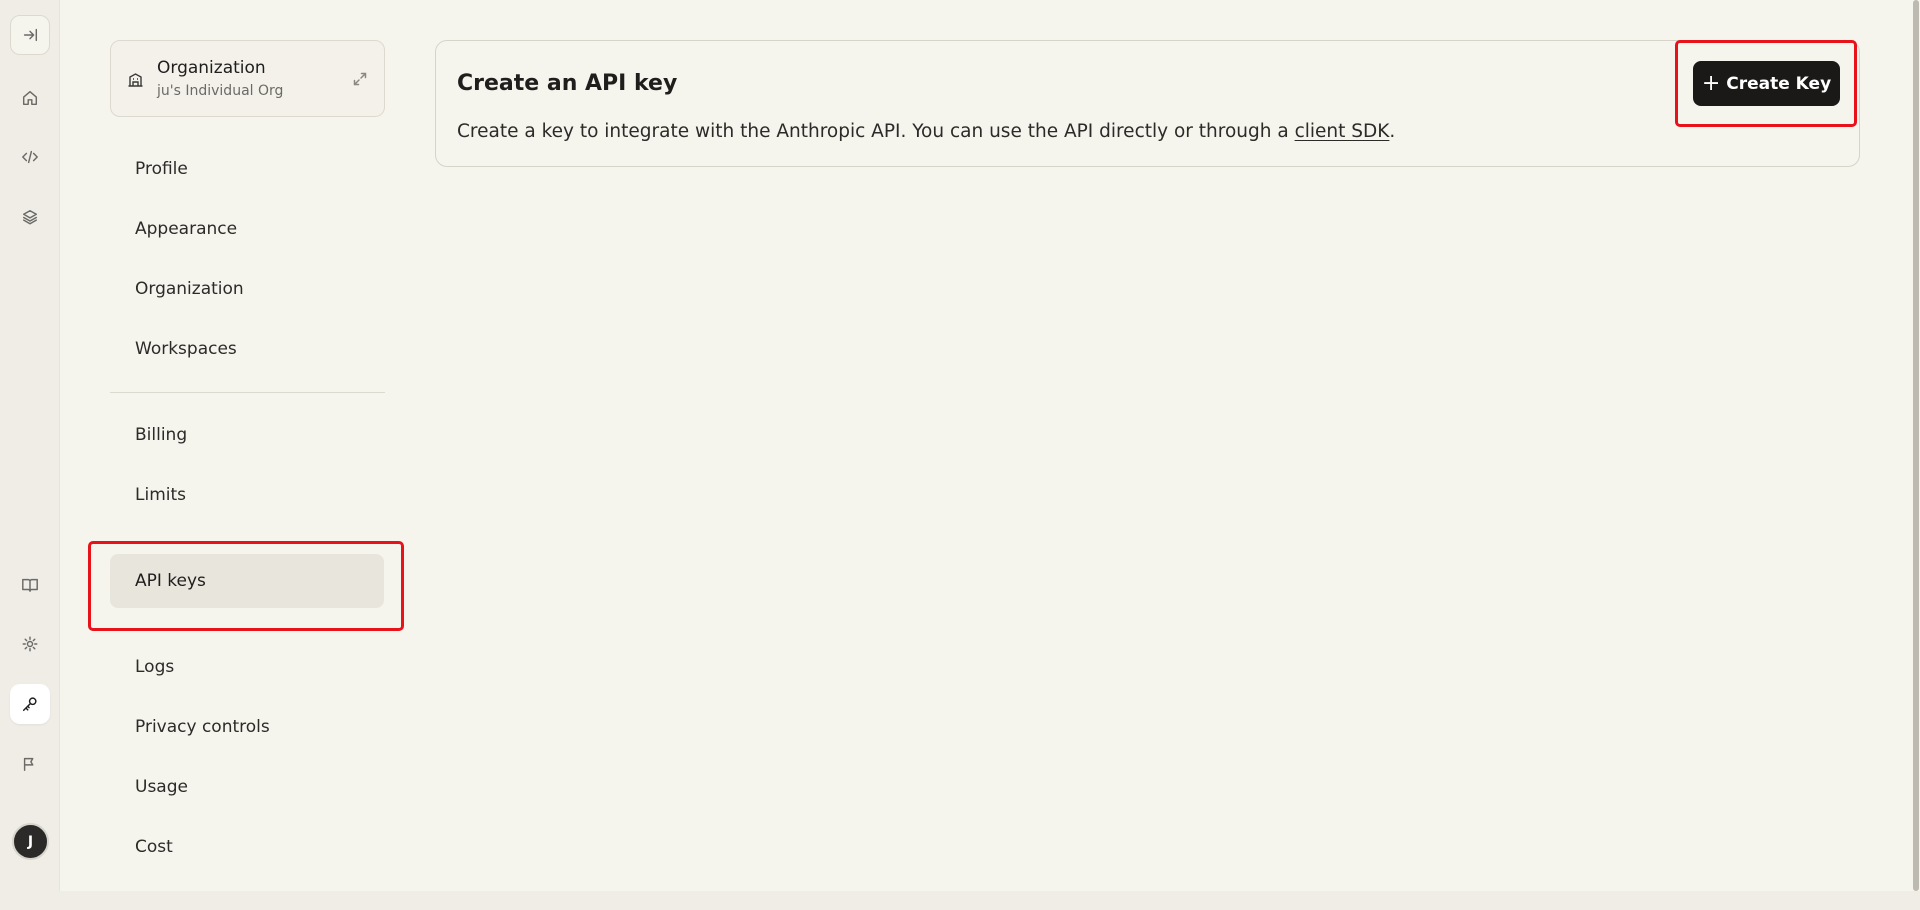 The height and width of the screenshot is (910, 1920). Describe the element at coordinates (247, 847) in the screenshot. I see `nav-item-cost: Cost` at that location.